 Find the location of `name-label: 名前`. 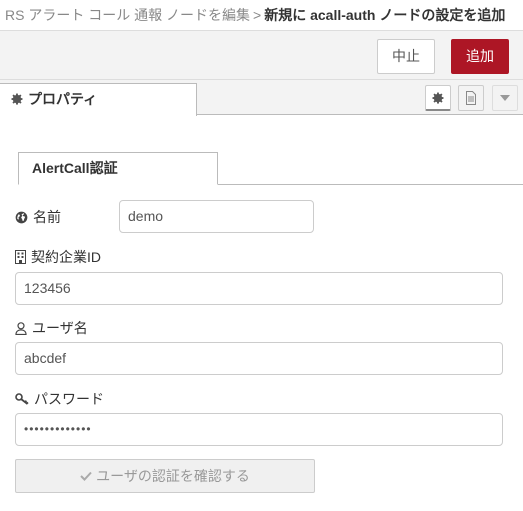

name-label: 名前 is located at coordinates (38, 217).